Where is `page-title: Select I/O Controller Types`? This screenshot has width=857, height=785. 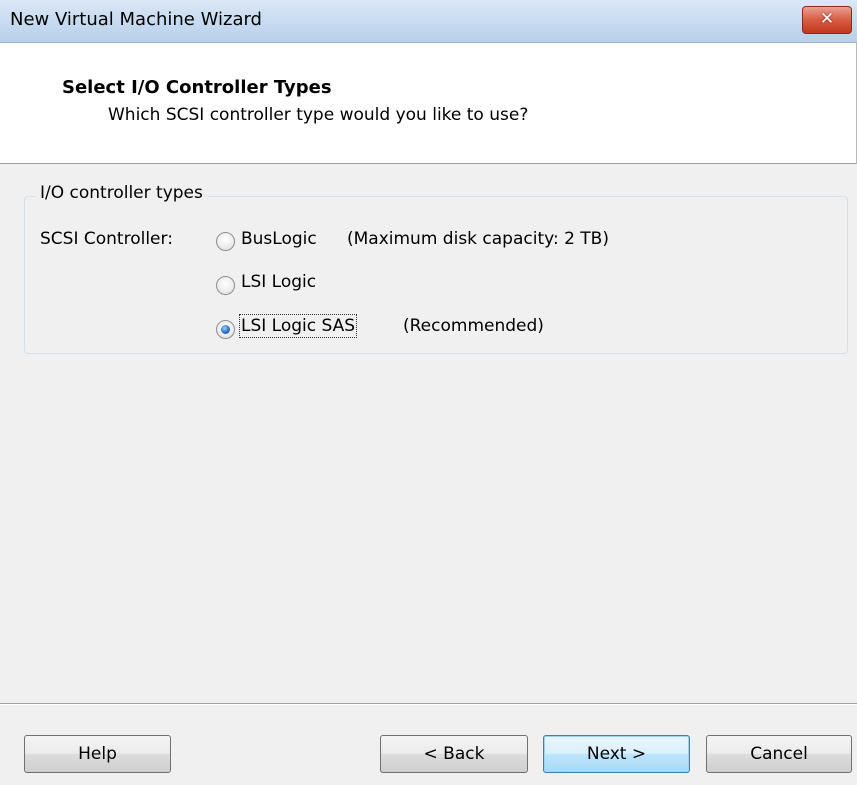
page-title: Select I/O Controller Types is located at coordinates (197, 87).